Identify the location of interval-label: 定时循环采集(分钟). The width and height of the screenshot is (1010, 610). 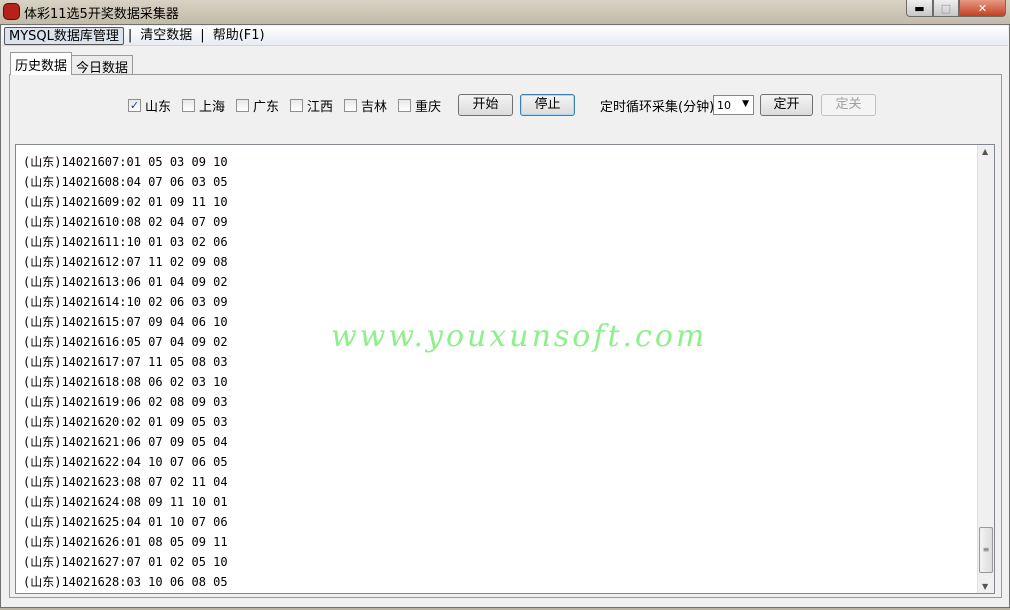
(657, 107).